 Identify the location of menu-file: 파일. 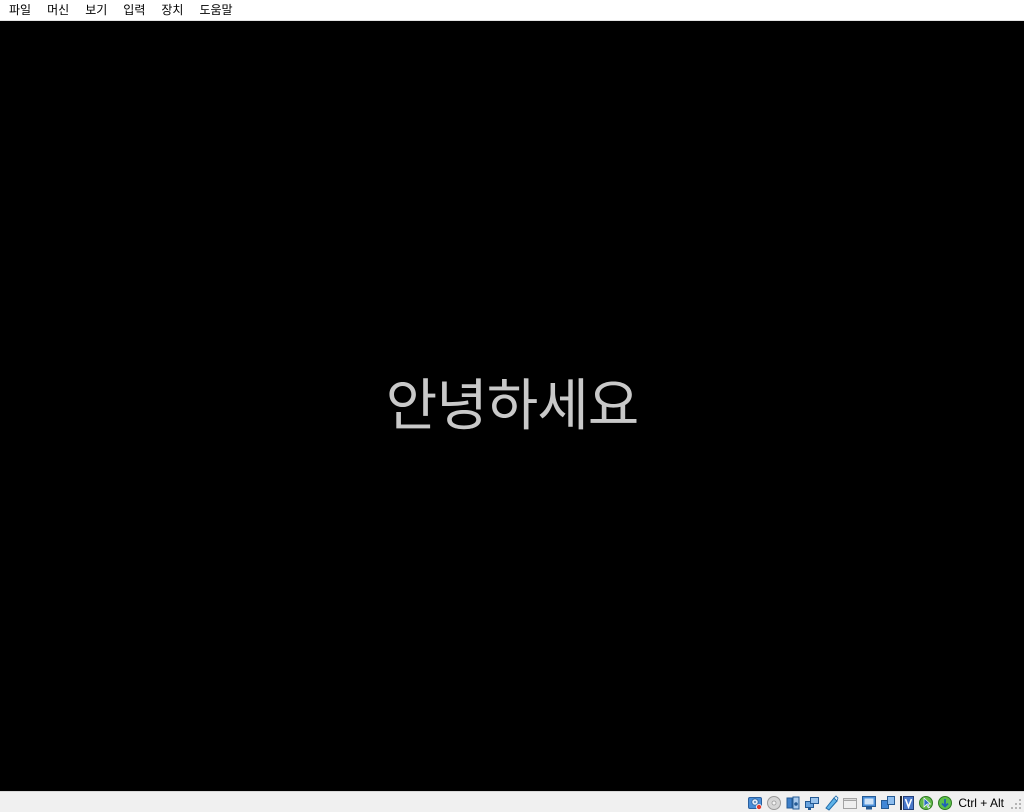
(20, 10).